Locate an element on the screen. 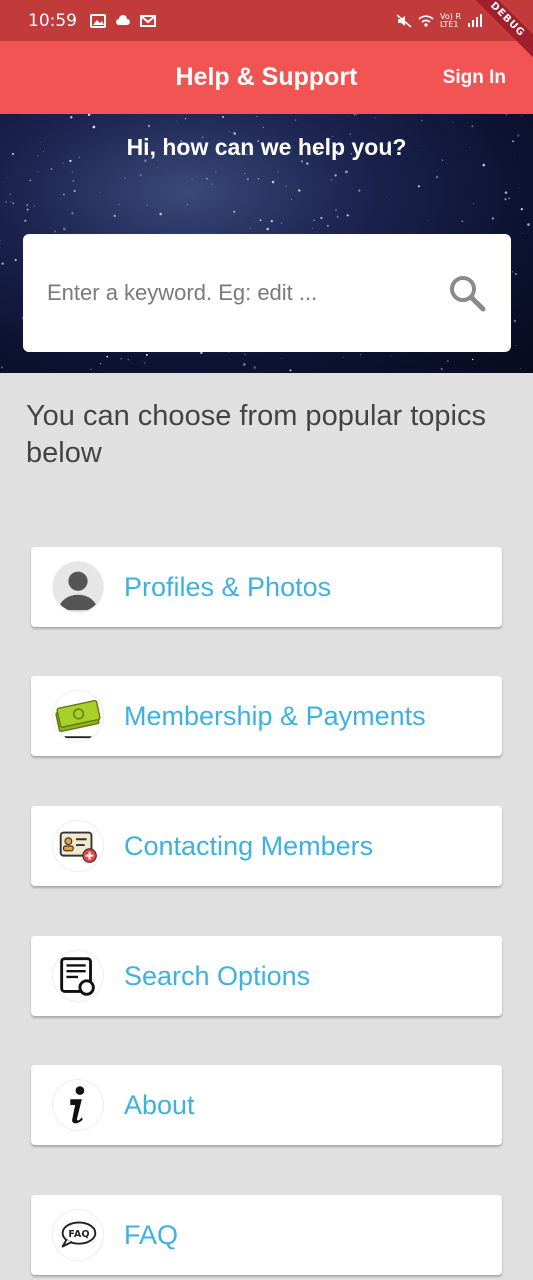 Image resolution: width=533 pixels, height=1280 pixels. mute-icon is located at coordinates (404, 20).